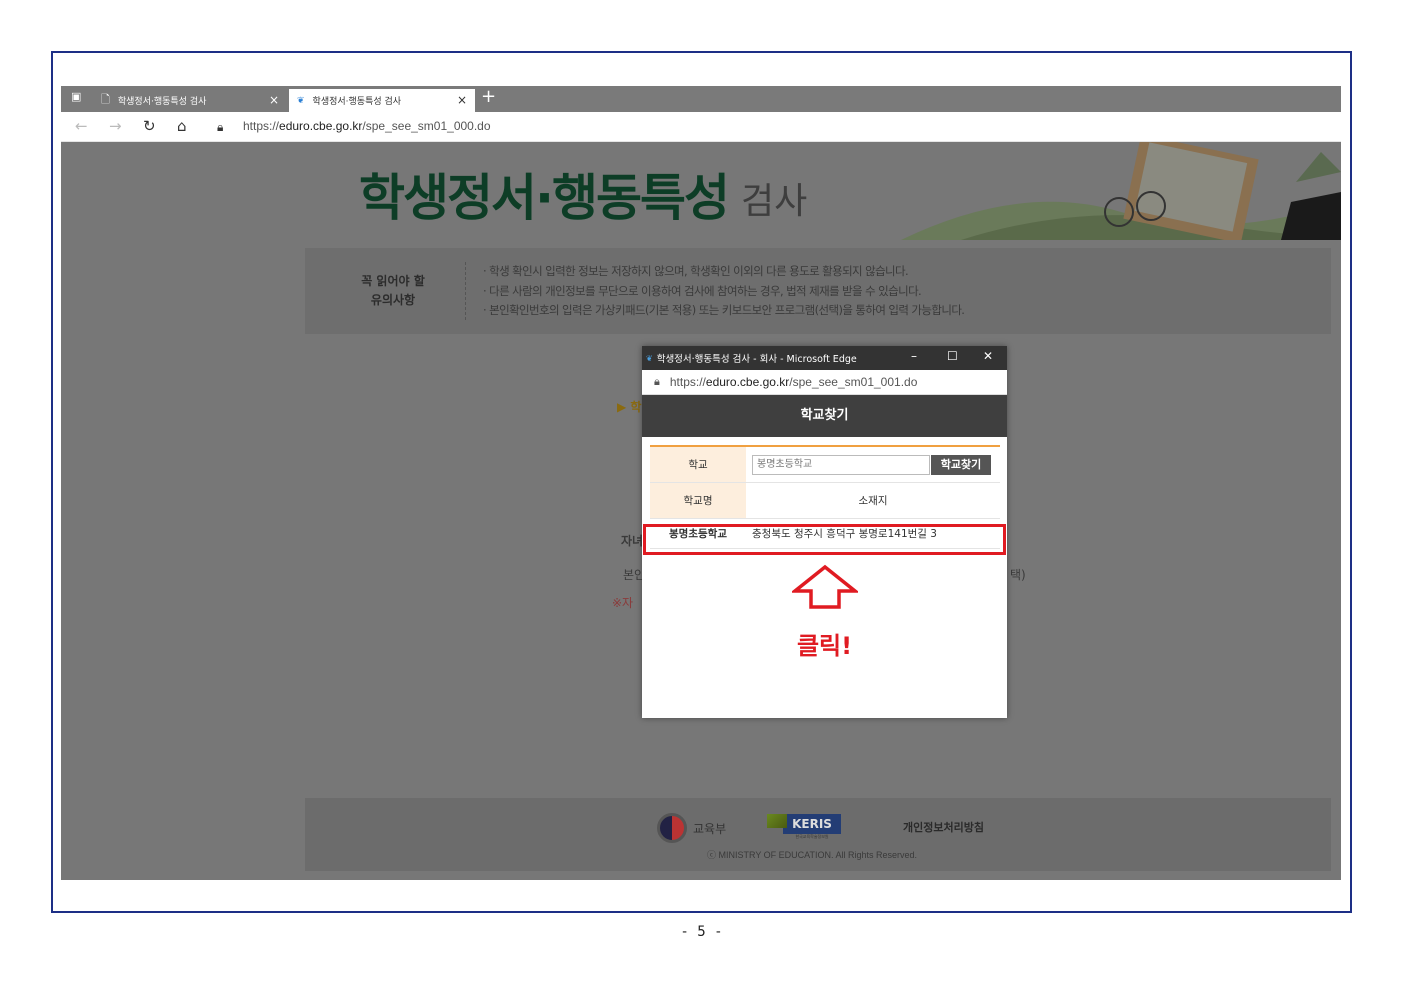 The height and width of the screenshot is (992, 1403). I want to click on tab-actions-icon: ▣, so click(76, 96).